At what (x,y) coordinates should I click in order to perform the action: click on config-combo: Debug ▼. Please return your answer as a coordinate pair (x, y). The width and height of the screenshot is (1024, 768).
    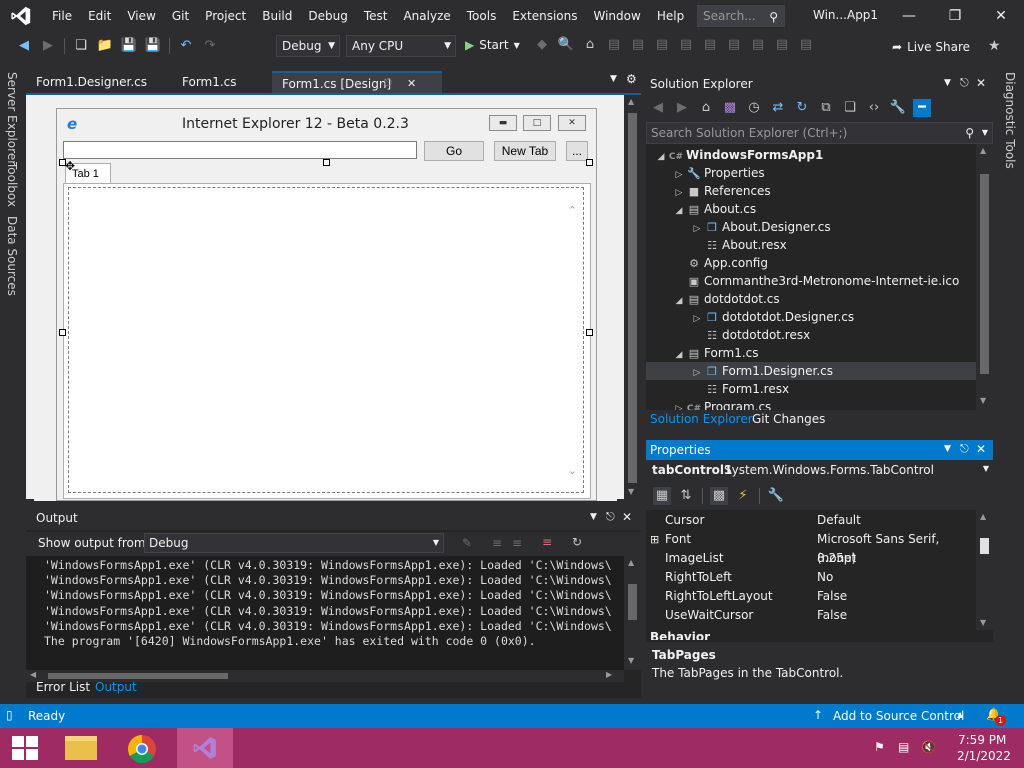
    Looking at the image, I should click on (308, 46).